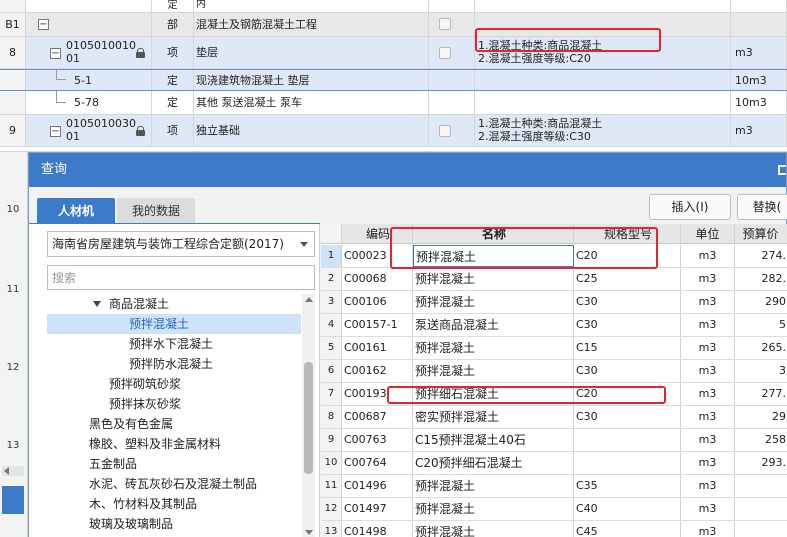 Image resolution: width=787 pixels, height=537 pixels. What do you see at coordinates (13, 500) in the screenshot?
I see `sheet-tab-active` at bounding box center [13, 500].